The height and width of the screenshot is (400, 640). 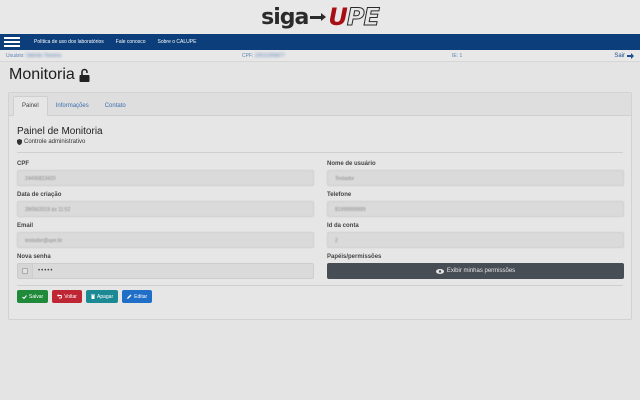 I want to click on roles-label: Papéis/permissões, so click(x=354, y=257).